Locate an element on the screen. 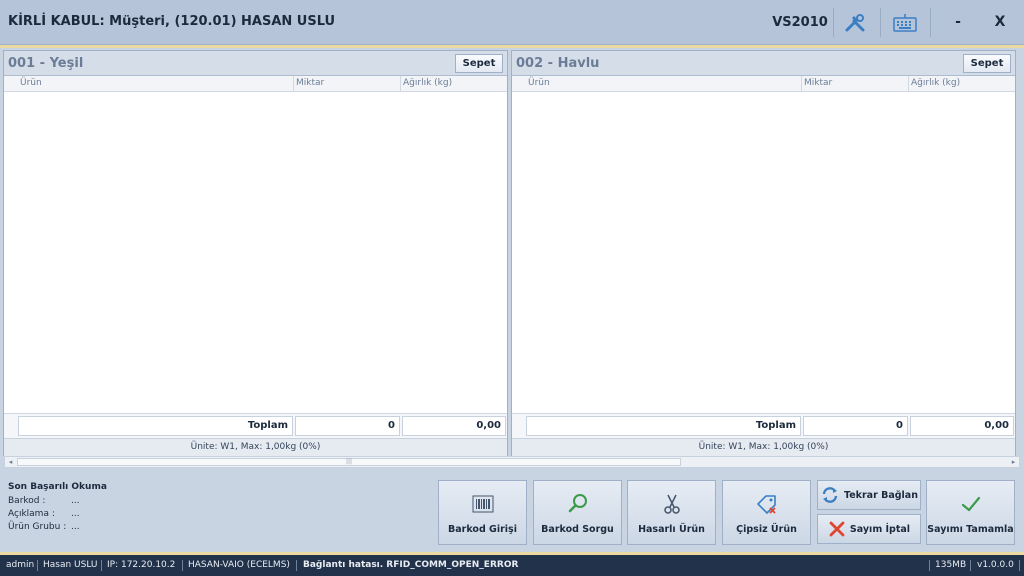 The height and width of the screenshot is (576, 1024). barcode-query-label: Barkod Sorgu is located at coordinates (577, 529).